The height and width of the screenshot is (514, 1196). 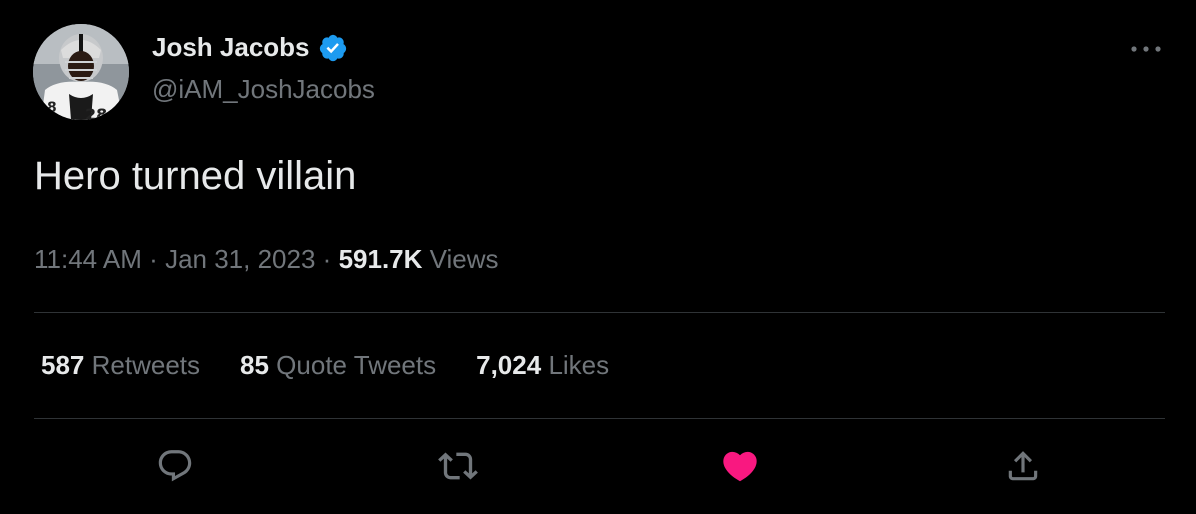 What do you see at coordinates (63, 365) in the screenshot?
I see `retweets-count: 587` at bounding box center [63, 365].